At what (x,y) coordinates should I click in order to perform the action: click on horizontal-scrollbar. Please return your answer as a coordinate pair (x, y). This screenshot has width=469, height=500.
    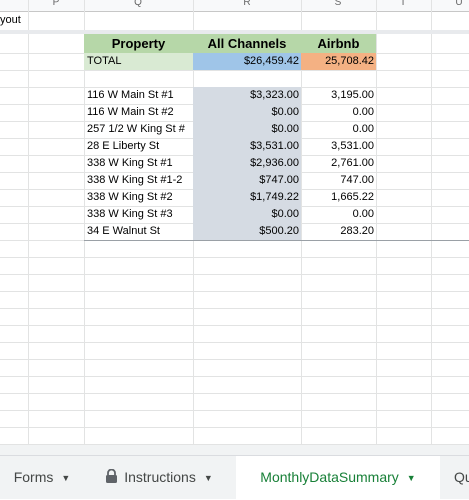
    Looking at the image, I should click on (234, 450).